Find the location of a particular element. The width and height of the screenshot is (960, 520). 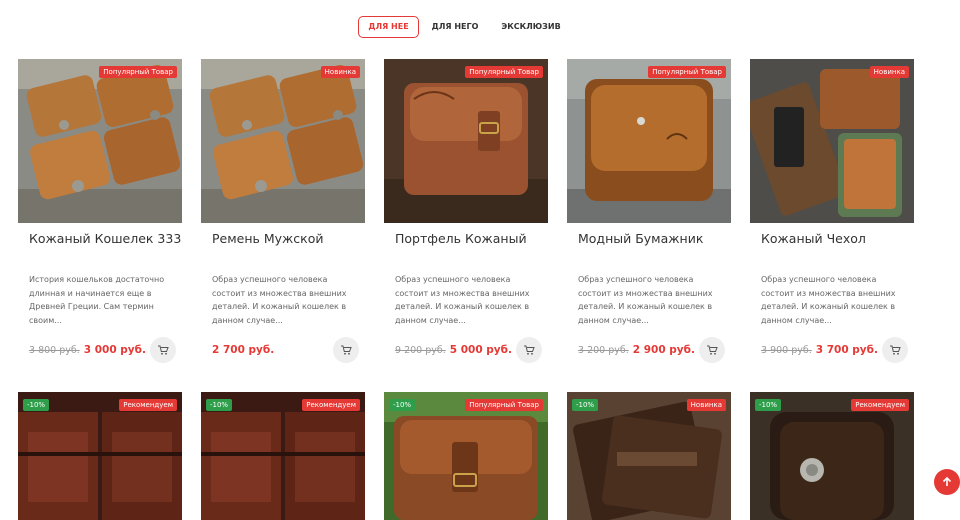

product-prices: 3 200 руб. 2 900 руб. is located at coordinates (636, 350).